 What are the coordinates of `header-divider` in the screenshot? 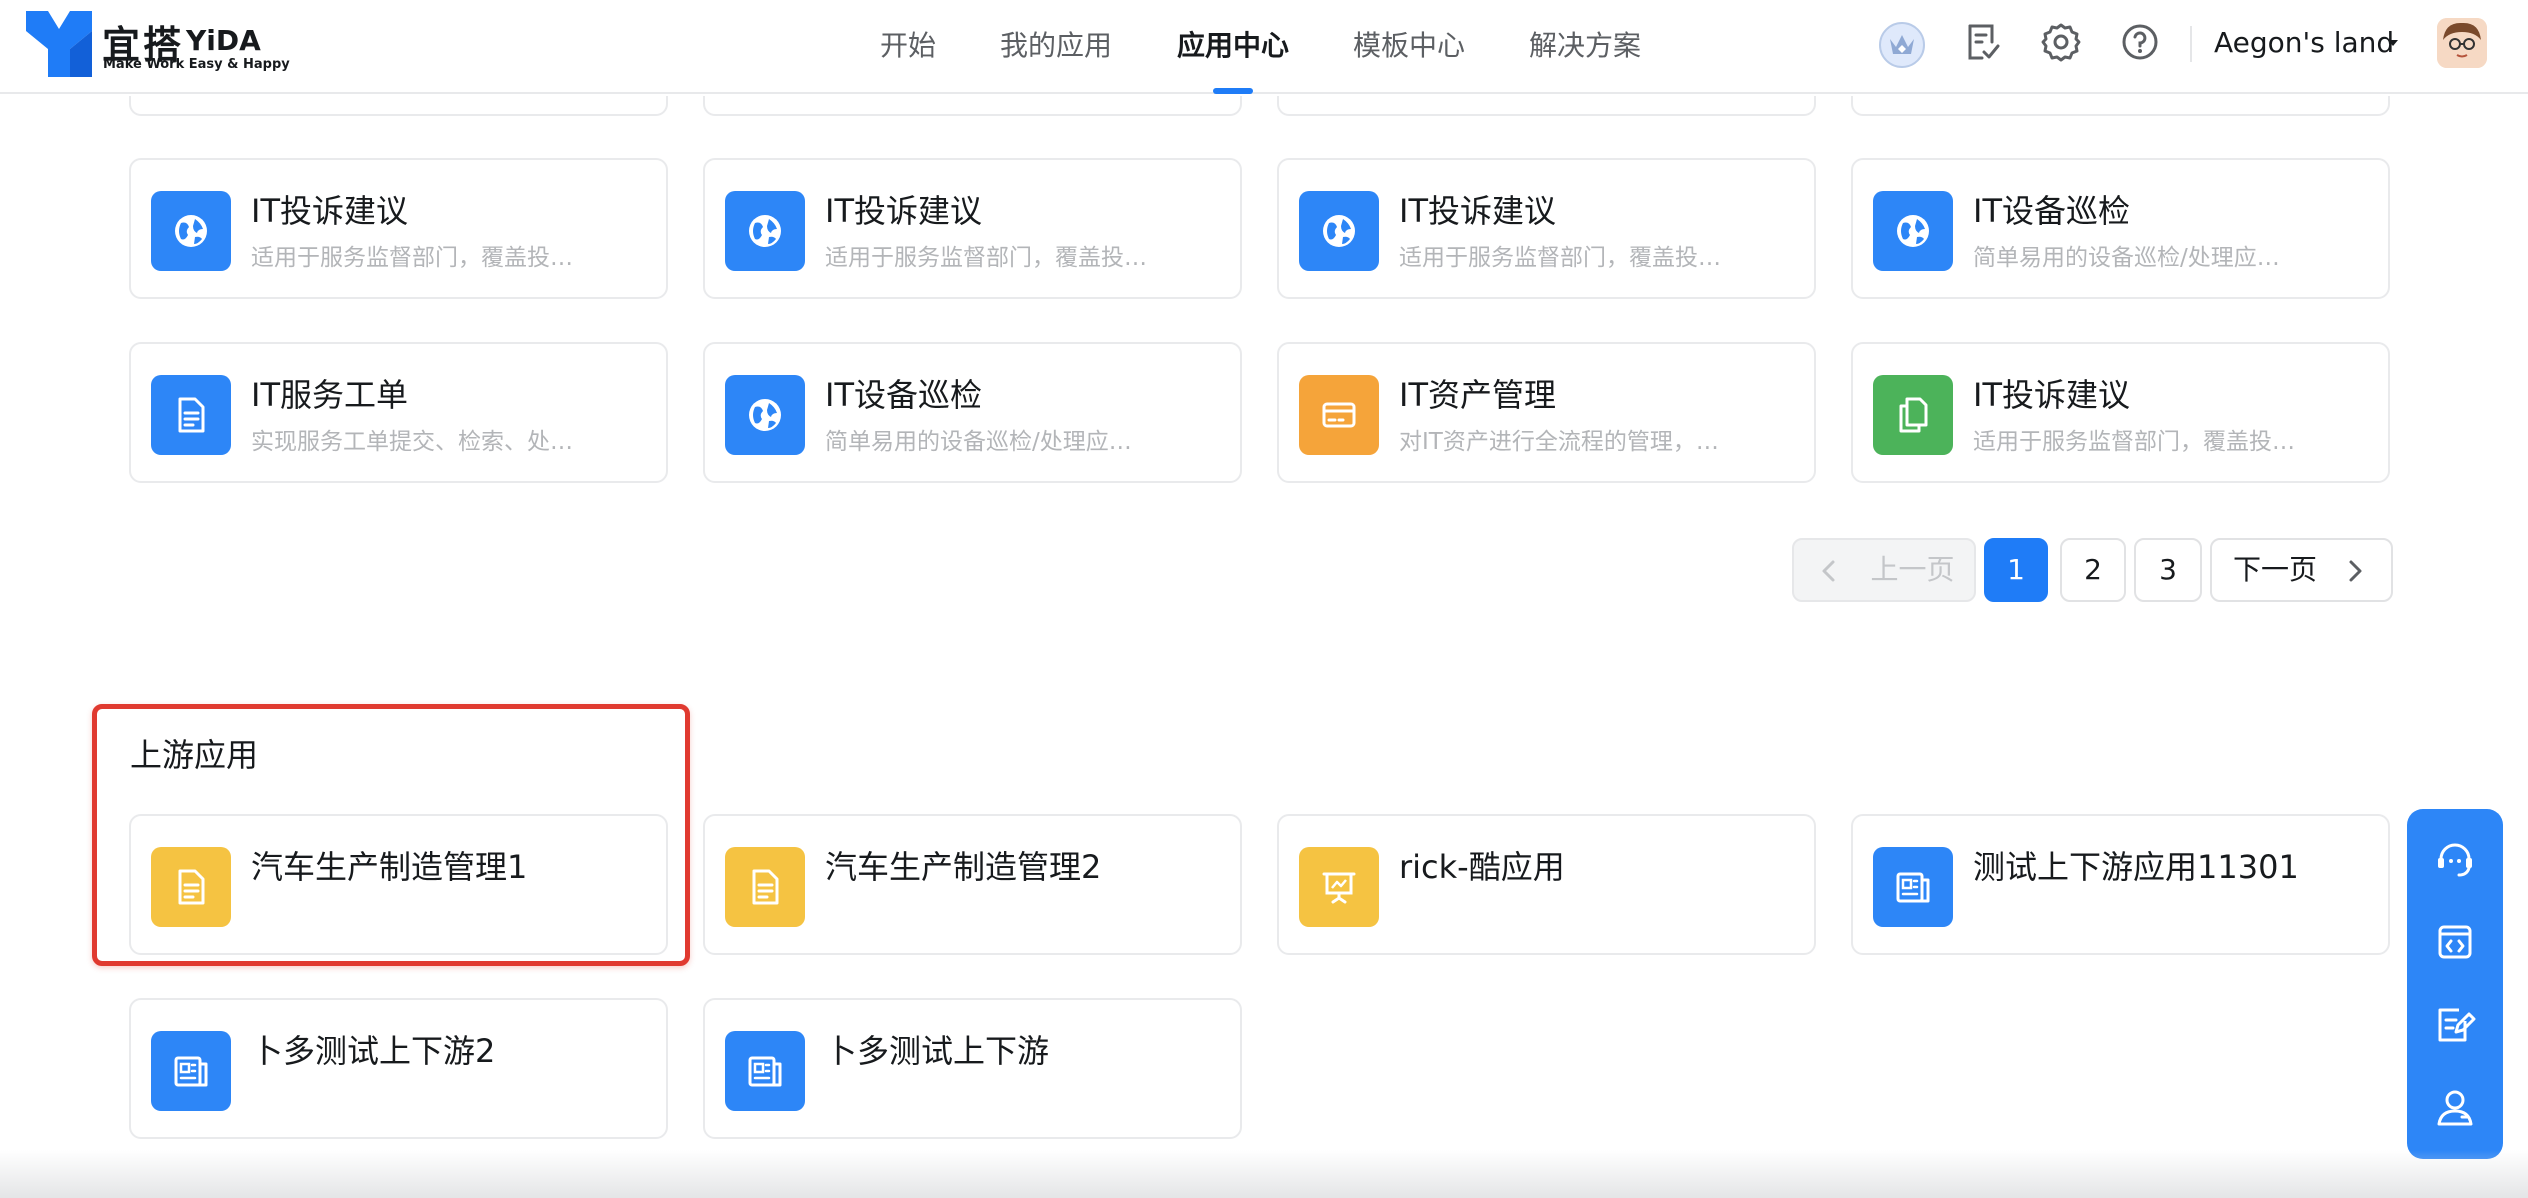 It's located at (2191, 44).